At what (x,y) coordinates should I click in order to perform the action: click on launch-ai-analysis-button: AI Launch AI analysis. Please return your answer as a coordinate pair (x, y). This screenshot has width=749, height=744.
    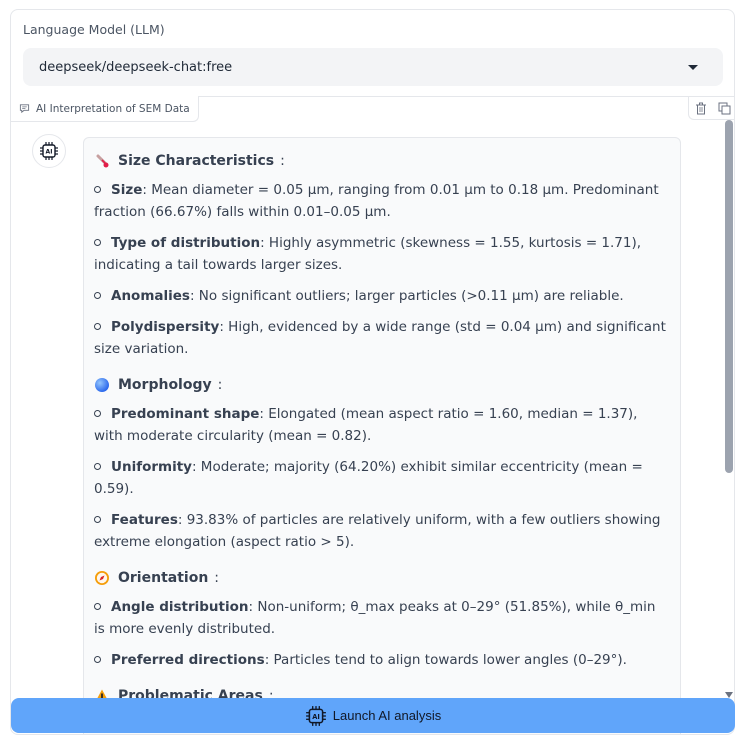
    Looking at the image, I should click on (373, 715).